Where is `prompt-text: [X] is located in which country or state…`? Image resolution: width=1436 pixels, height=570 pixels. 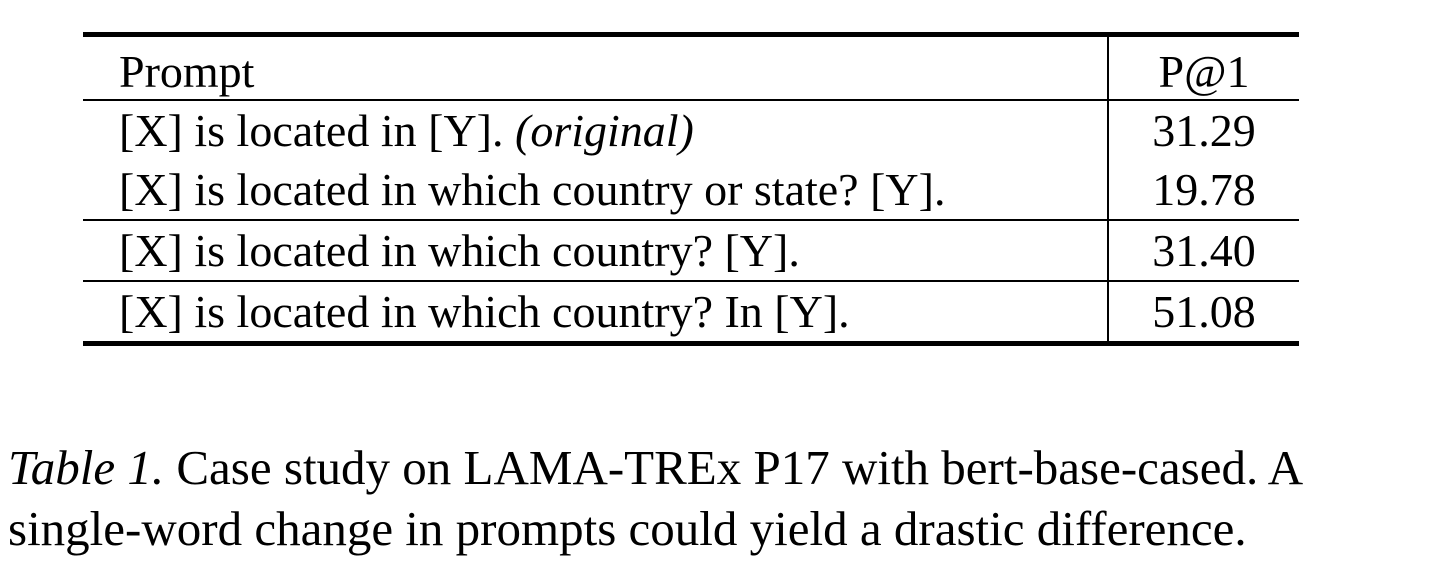 prompt-text: [X] is located in which country or state… is located at coordinates (532, 189).